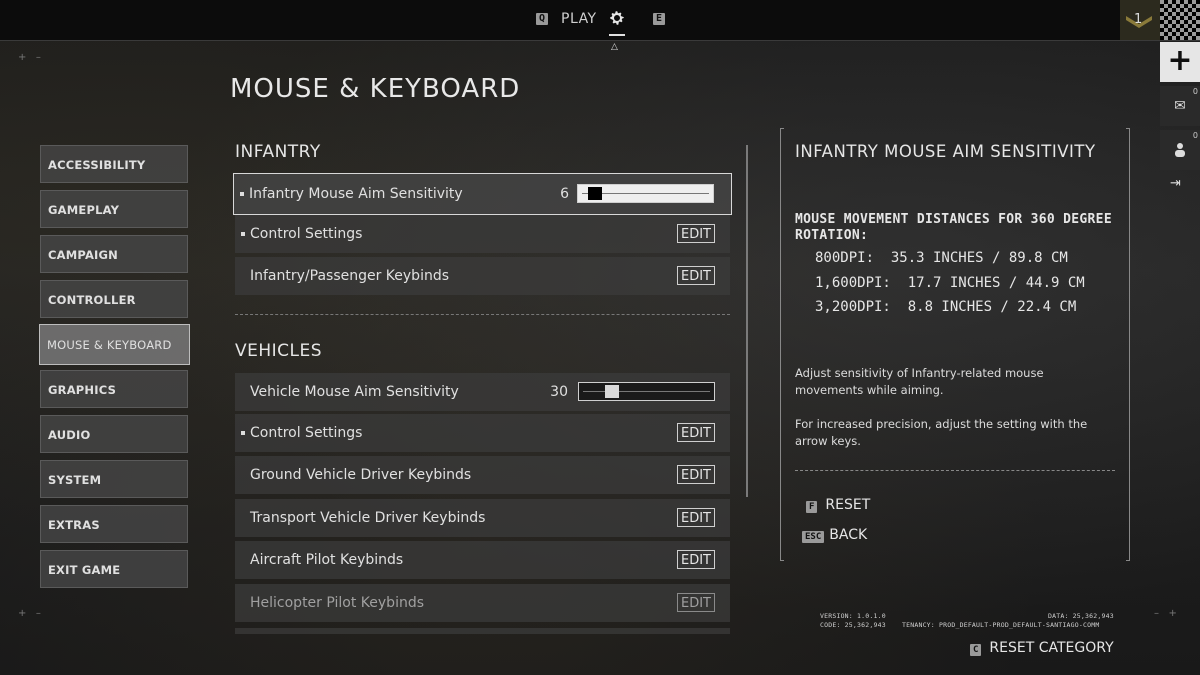 Image resolution: width=1200 pixels, height=675 pixels. What do you see at coordinates (354, 392) in the screenshot?
I see `setting-label: Vehicle Mouse Aim Sensitivity` at bounding box center [354, 392].